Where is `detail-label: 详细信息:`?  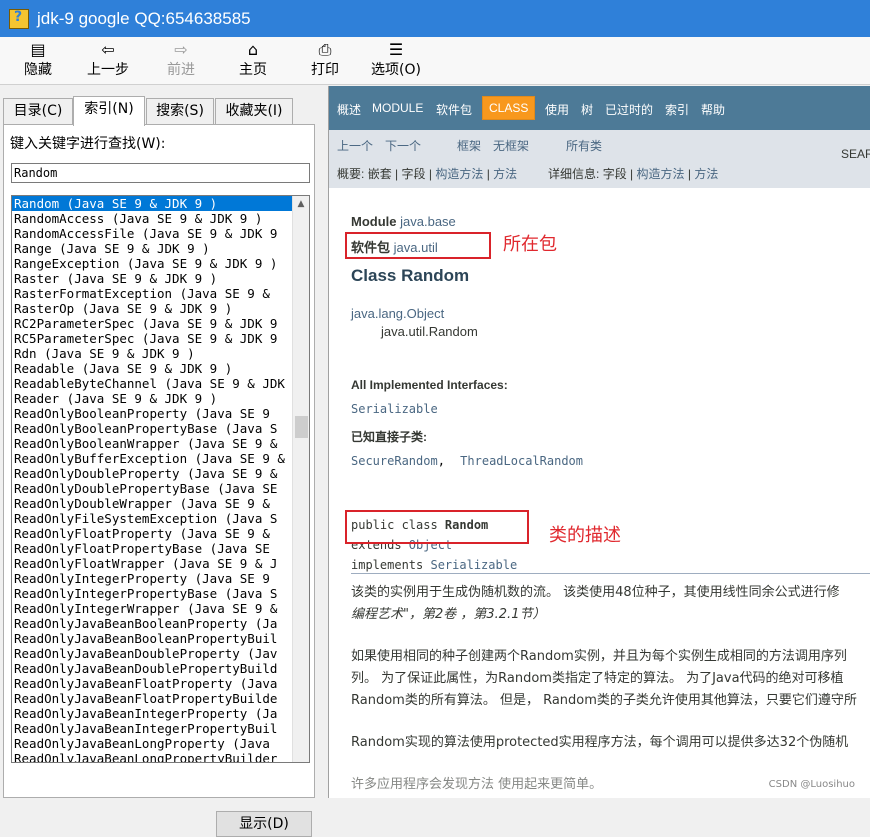
detail-label: 详细信息: is located at coordinates (574, 174).